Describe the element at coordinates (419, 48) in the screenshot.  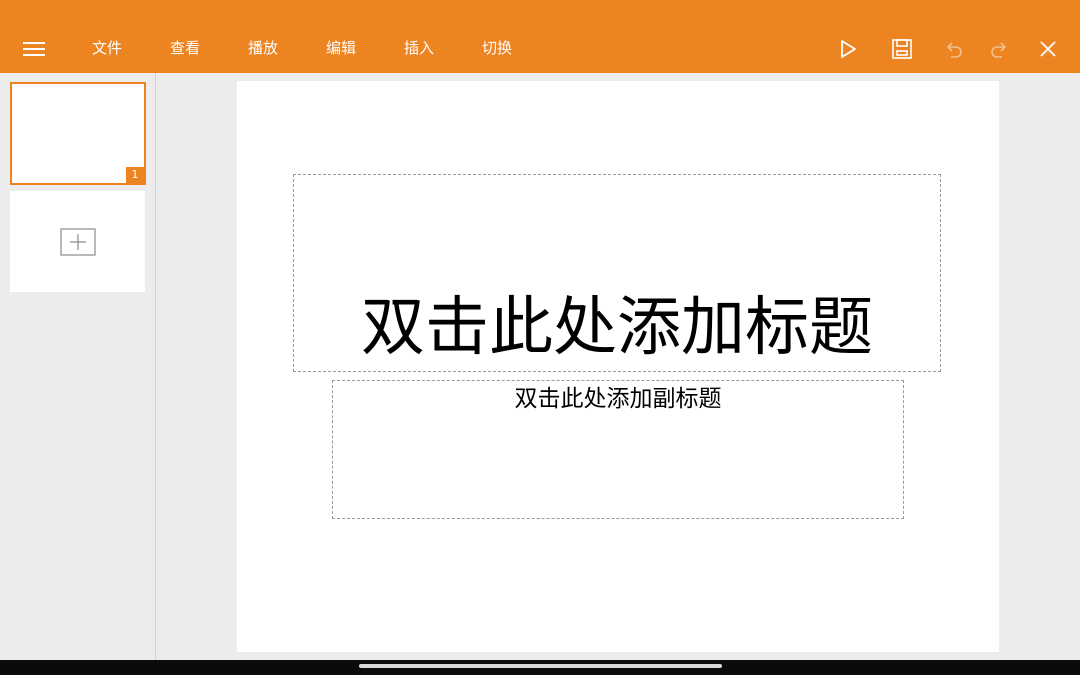
I see `tab-insert: 插入` at that location.